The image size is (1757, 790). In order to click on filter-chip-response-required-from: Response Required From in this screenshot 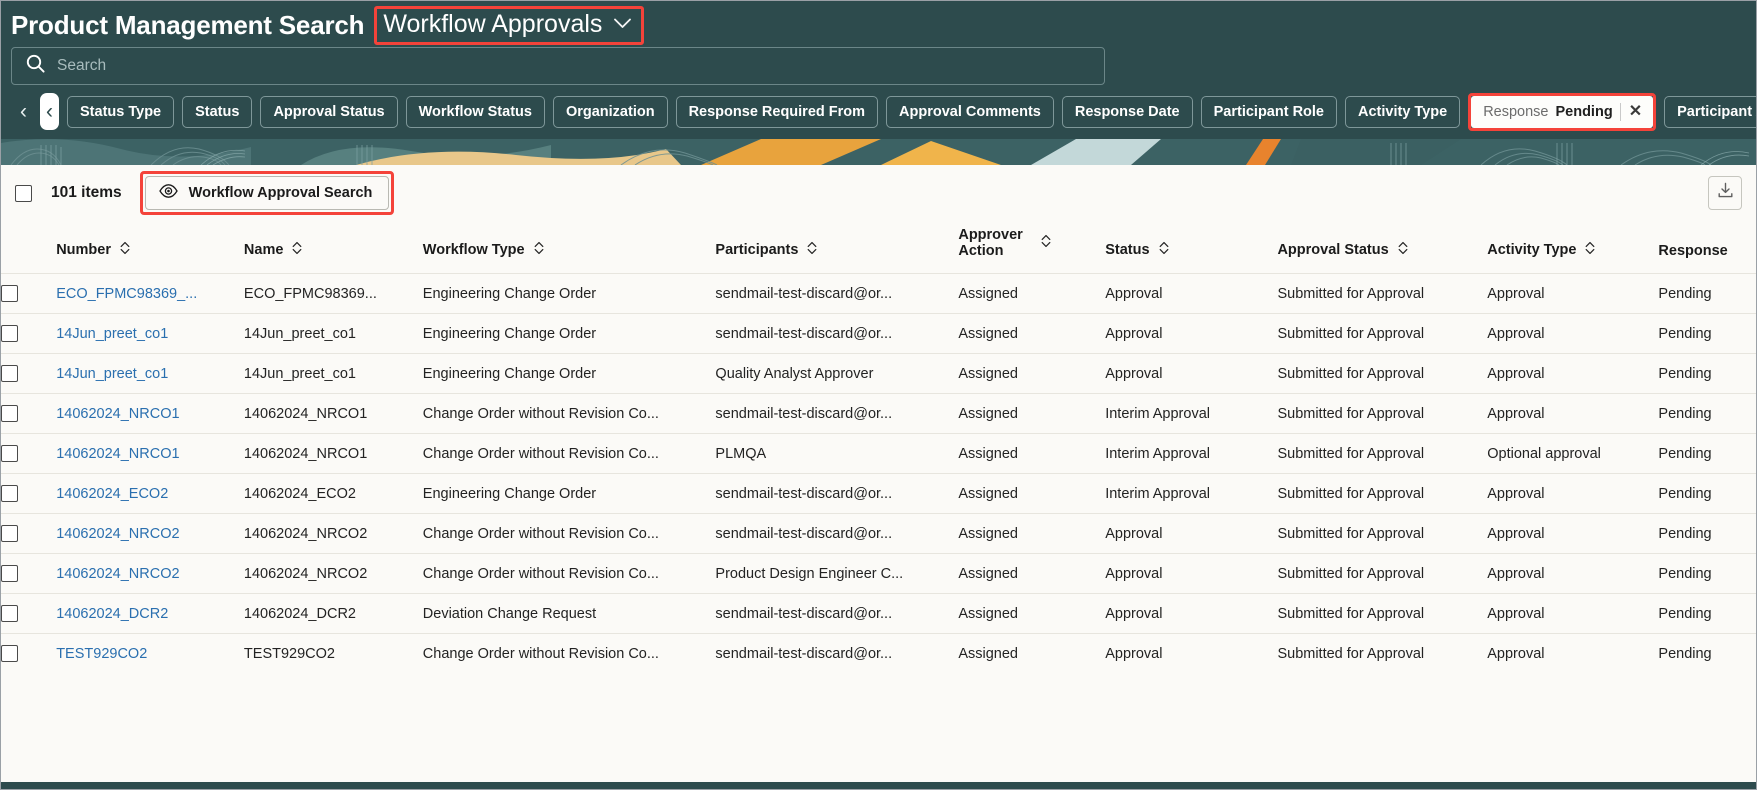, I will do `click(777, 111)`.